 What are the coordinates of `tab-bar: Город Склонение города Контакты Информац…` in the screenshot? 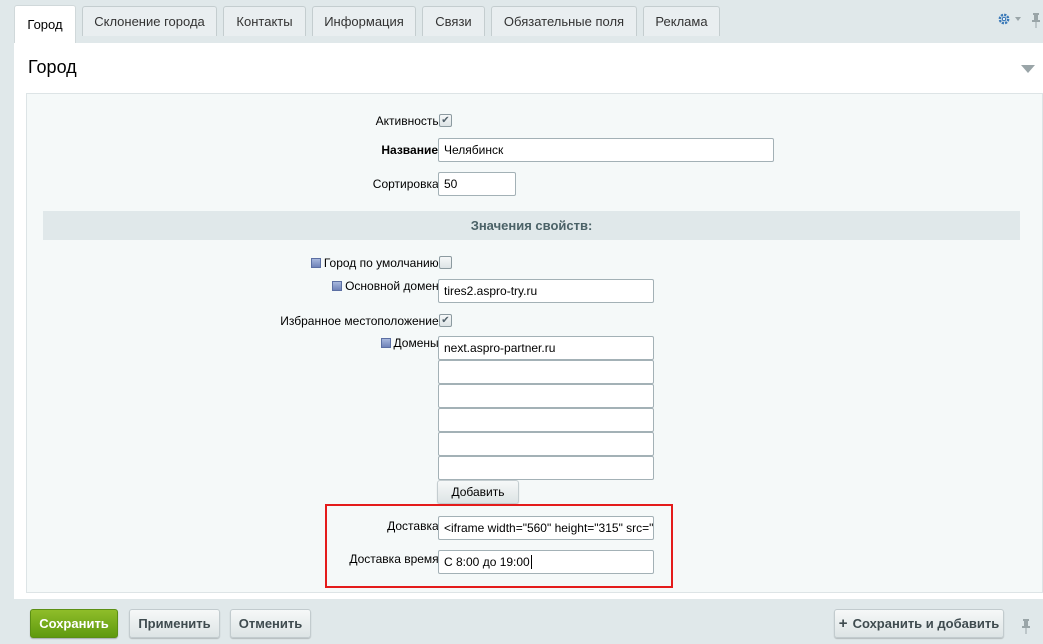 It's located at (521, 22).